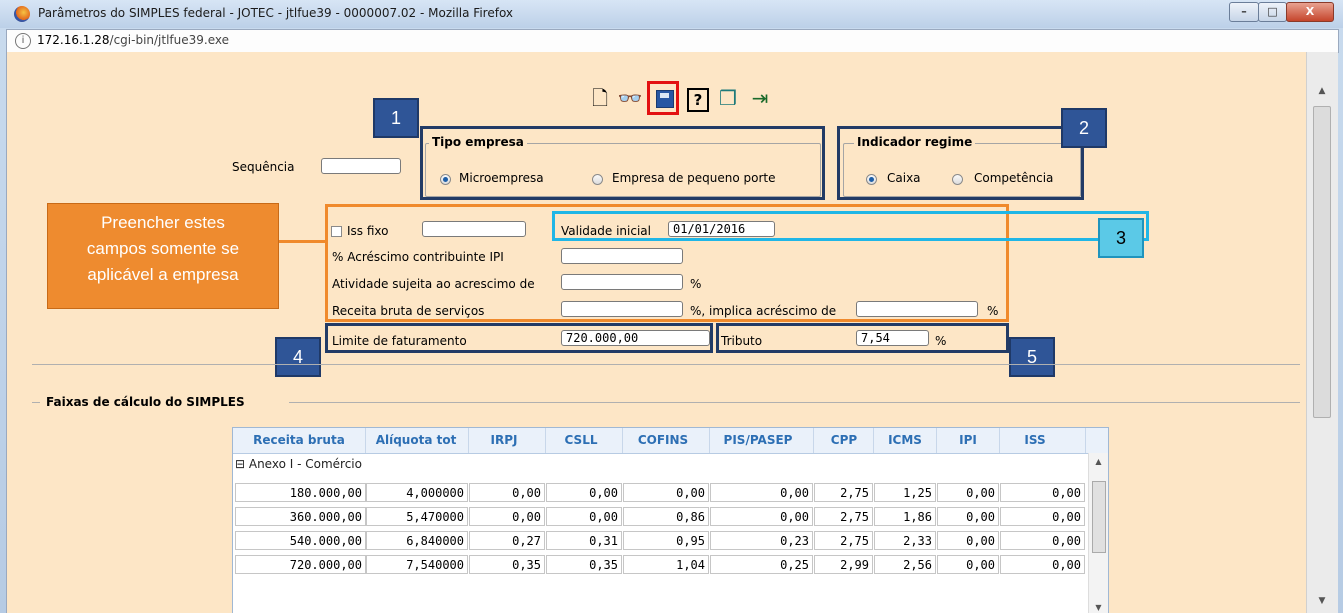 The image size is (1343, 613). I want to click on cell: 4,000000, so click(417, 492).